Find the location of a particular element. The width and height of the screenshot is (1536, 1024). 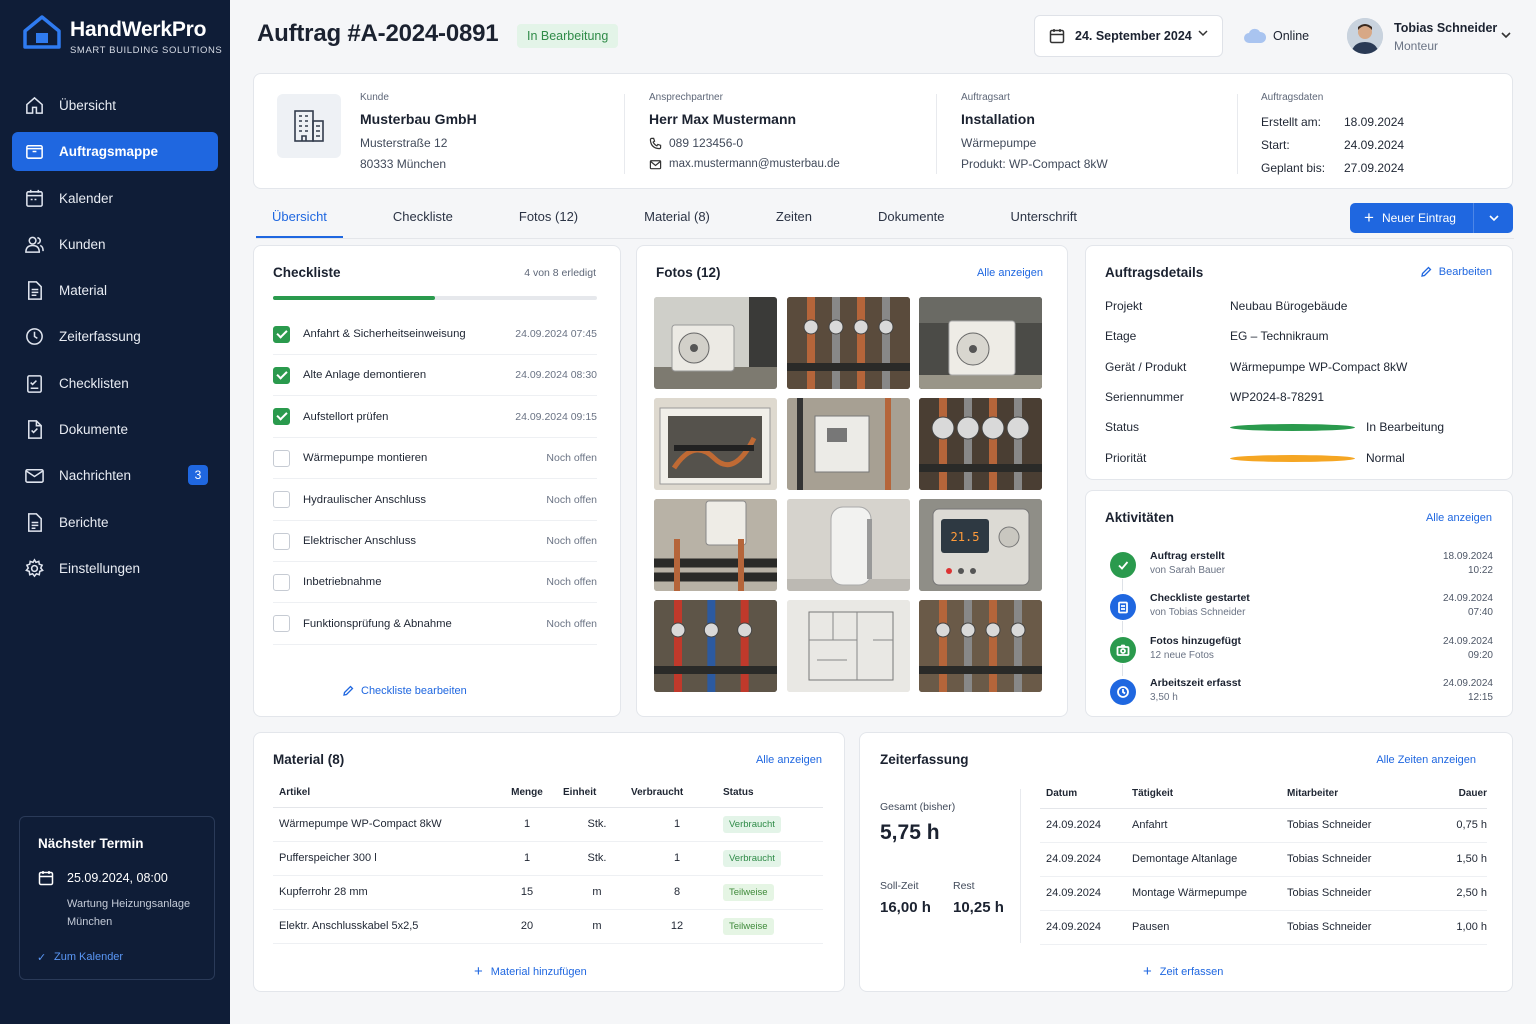

checklist-item: Wärmepumpe montieren Noch offen is located at coordinates (435, 459).